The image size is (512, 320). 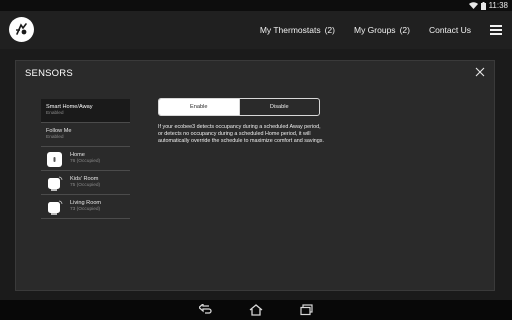 I want to click on nav-label: My Thermostats, so click(x=290, y=30).